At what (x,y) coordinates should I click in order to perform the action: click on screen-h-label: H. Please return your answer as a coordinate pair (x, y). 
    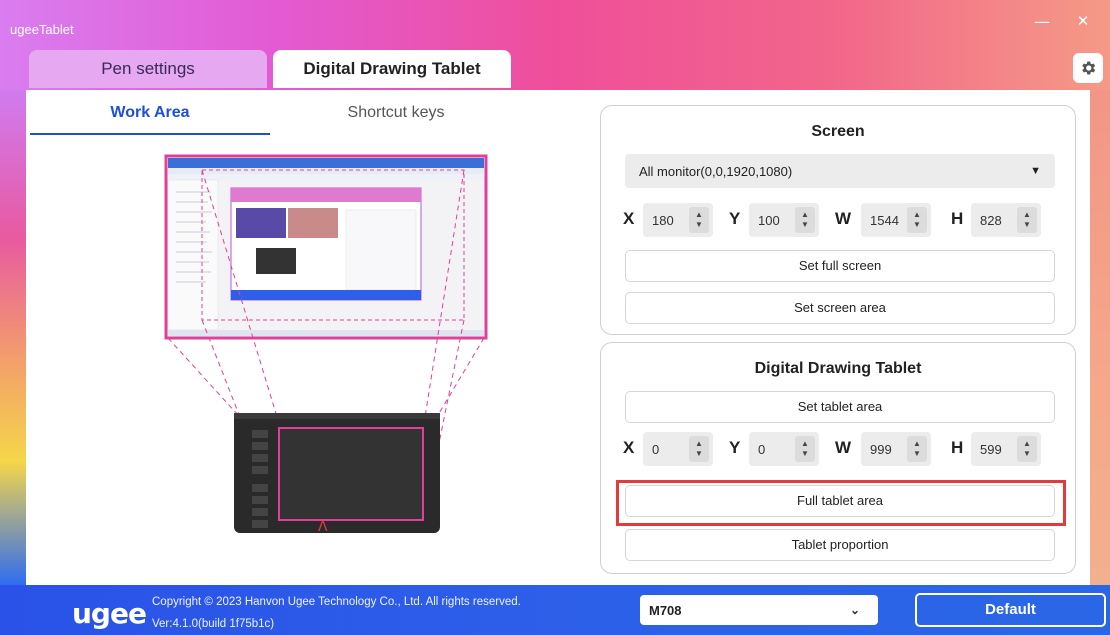
    Looking at the image, I should click on (957, 218).